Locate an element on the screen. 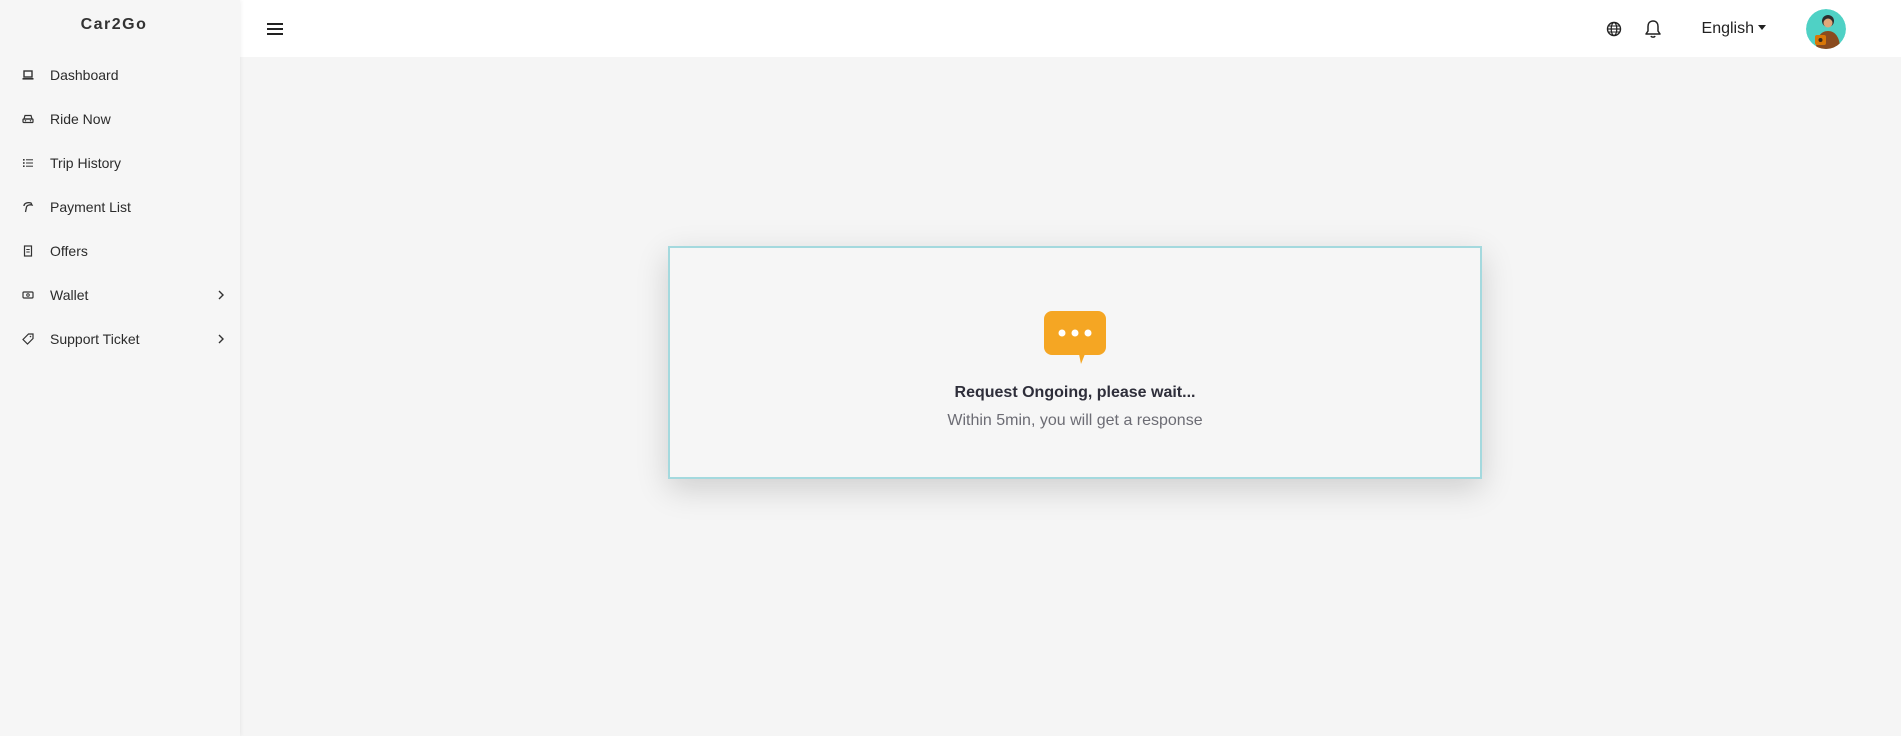 This screenshot has height=736, width=1901. hamburger-icon is located at coordinates (275, 29).